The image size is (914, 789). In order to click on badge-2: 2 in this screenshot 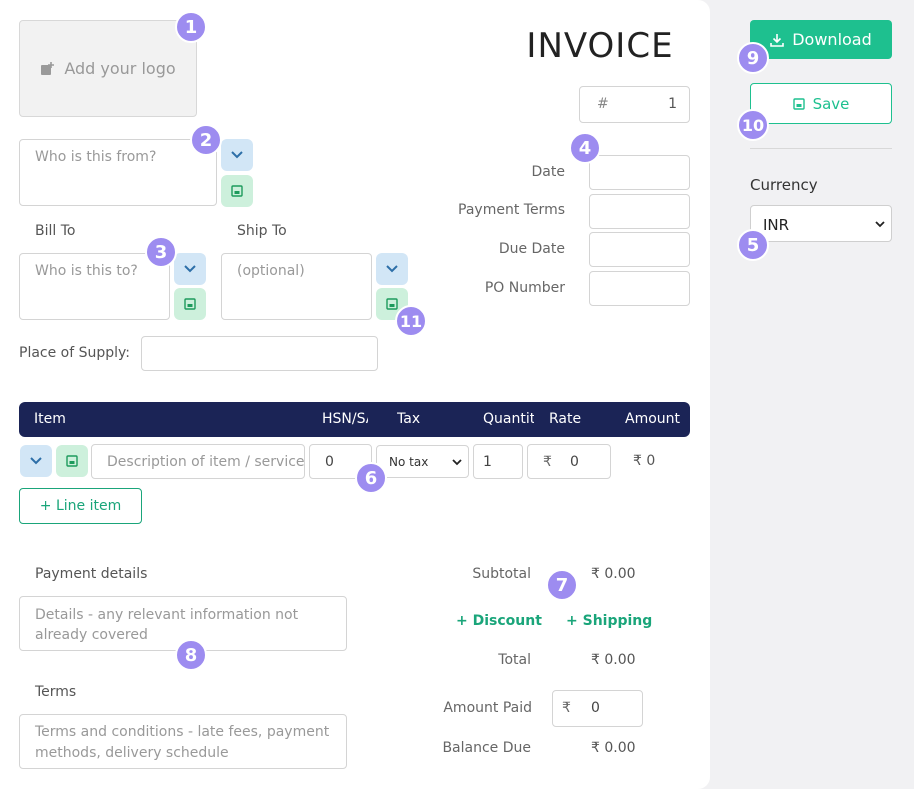, I will do `click(206, 140)`.